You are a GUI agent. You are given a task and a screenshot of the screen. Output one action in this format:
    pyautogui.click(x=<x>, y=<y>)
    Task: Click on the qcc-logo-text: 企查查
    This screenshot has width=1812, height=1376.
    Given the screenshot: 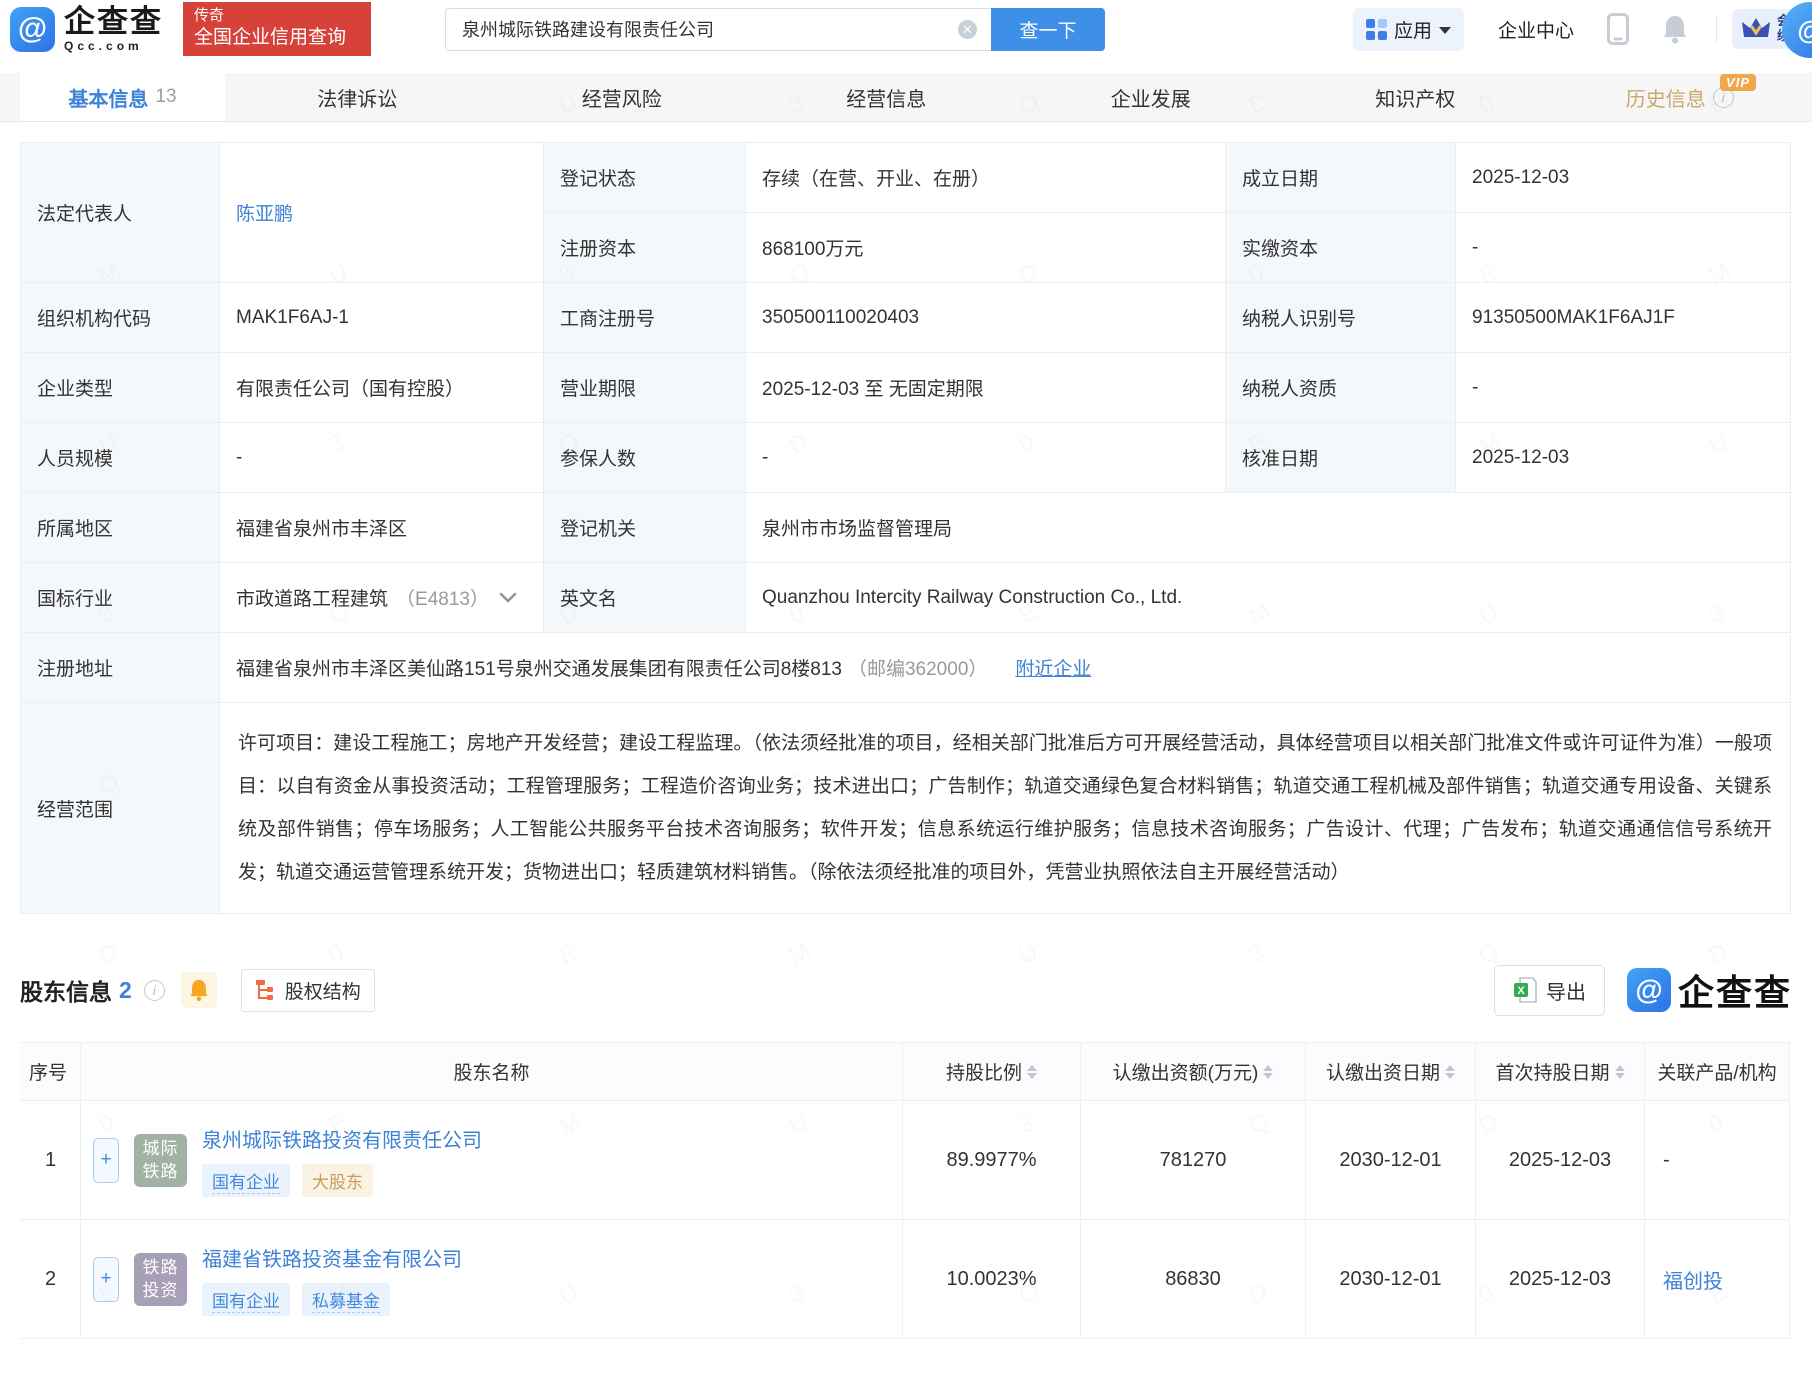 What is the action you would take?
    pyautogui.click(x=113, y=21)
    